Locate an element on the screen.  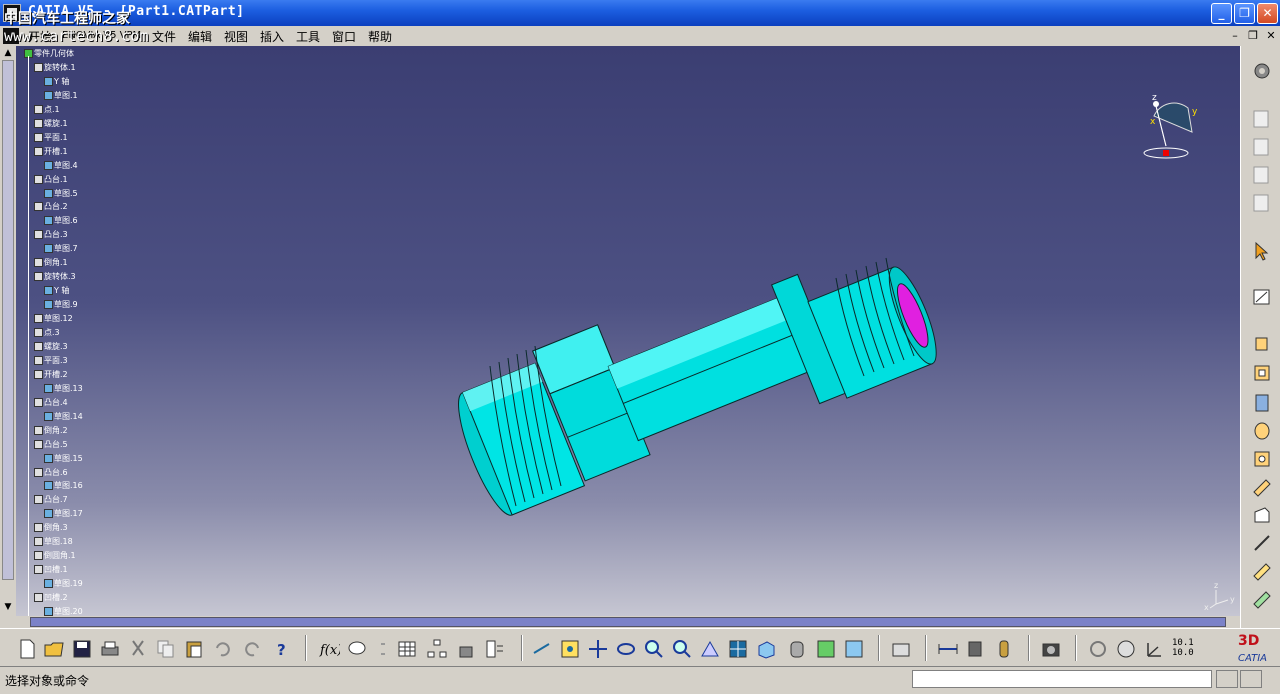
link-icon is located at coordinates (383, 649).